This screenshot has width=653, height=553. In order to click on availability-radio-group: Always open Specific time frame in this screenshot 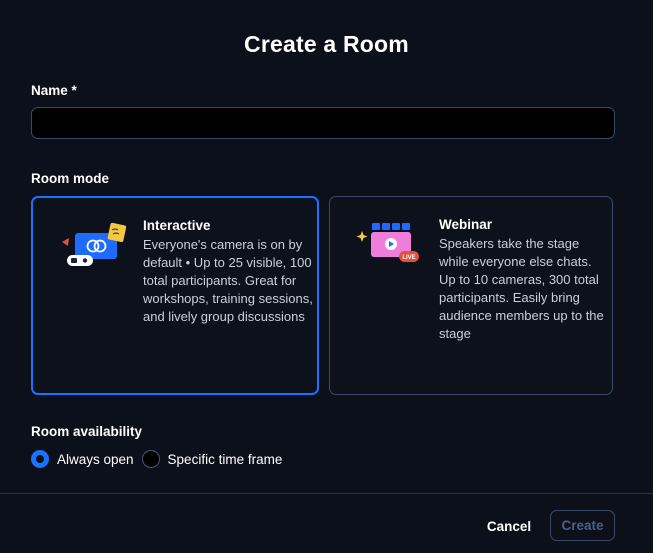, I will do `click(160, 459)`.